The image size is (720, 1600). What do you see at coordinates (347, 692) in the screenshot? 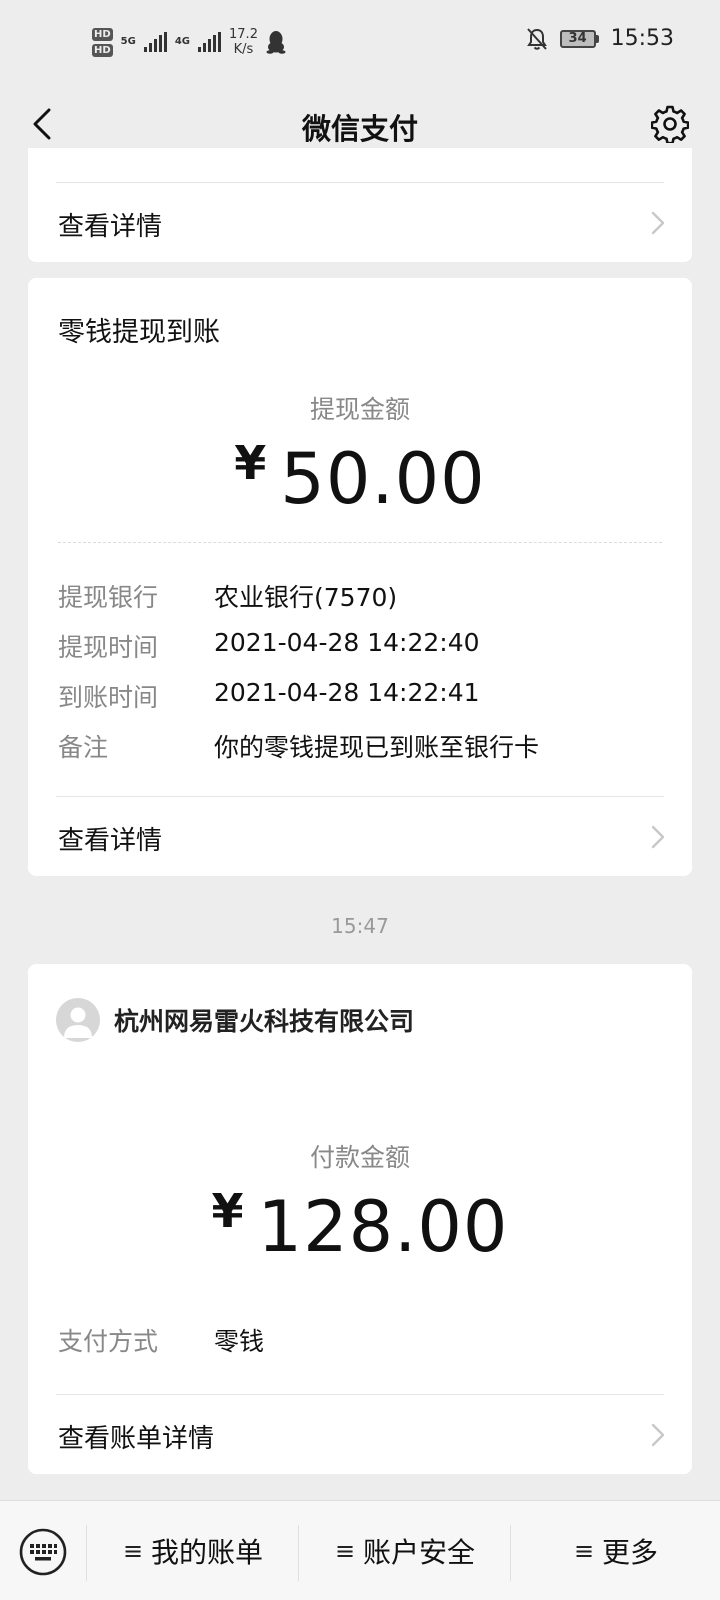
I see `info-value: 2021-04-28 14:22:41` at bounding box center [347, 692].